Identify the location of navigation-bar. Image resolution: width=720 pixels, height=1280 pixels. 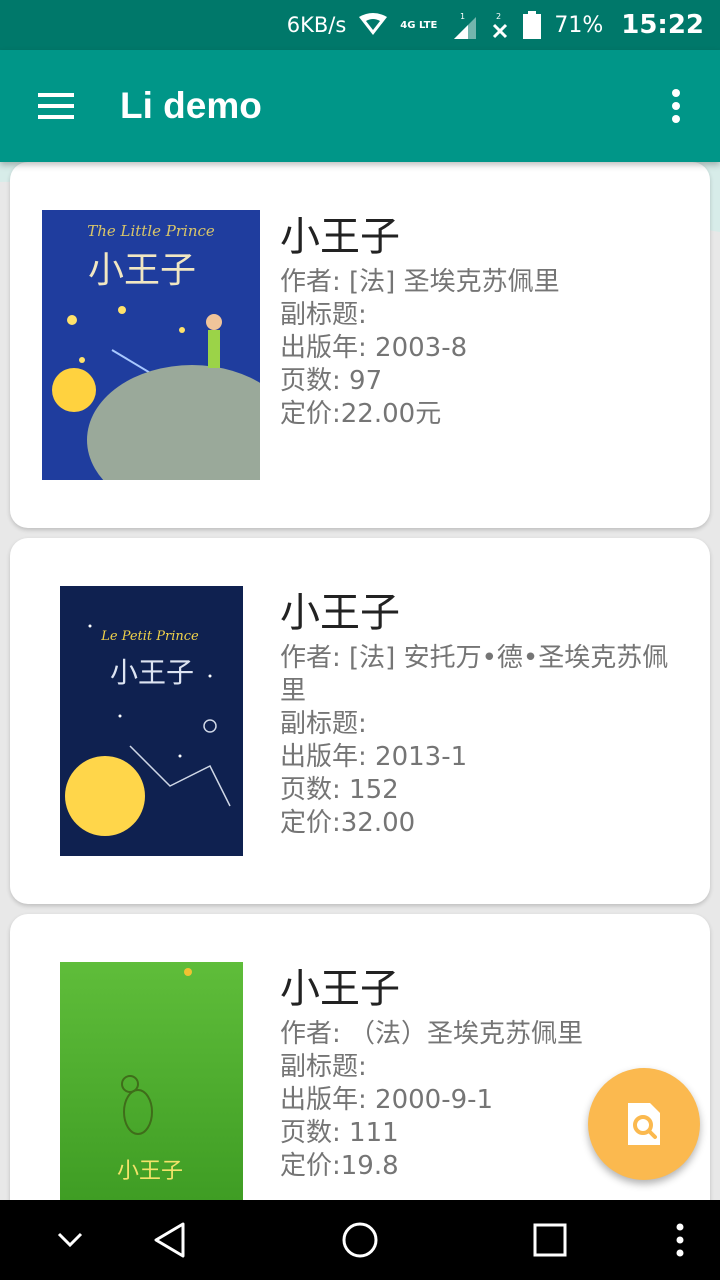
(360, 1240).